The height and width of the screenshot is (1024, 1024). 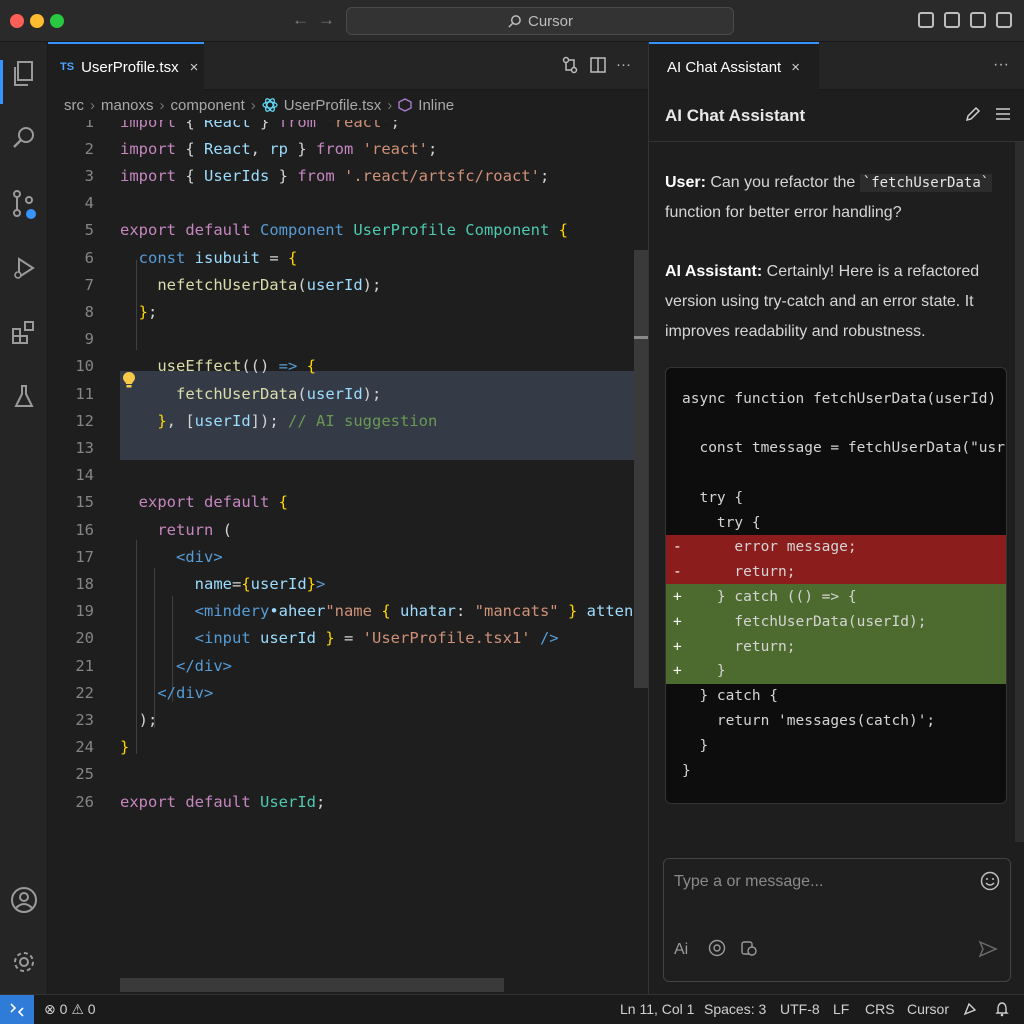 I want to click on problems-indicator: ⊗ 0 ⚠ 0, so click(x=70, y=1009).